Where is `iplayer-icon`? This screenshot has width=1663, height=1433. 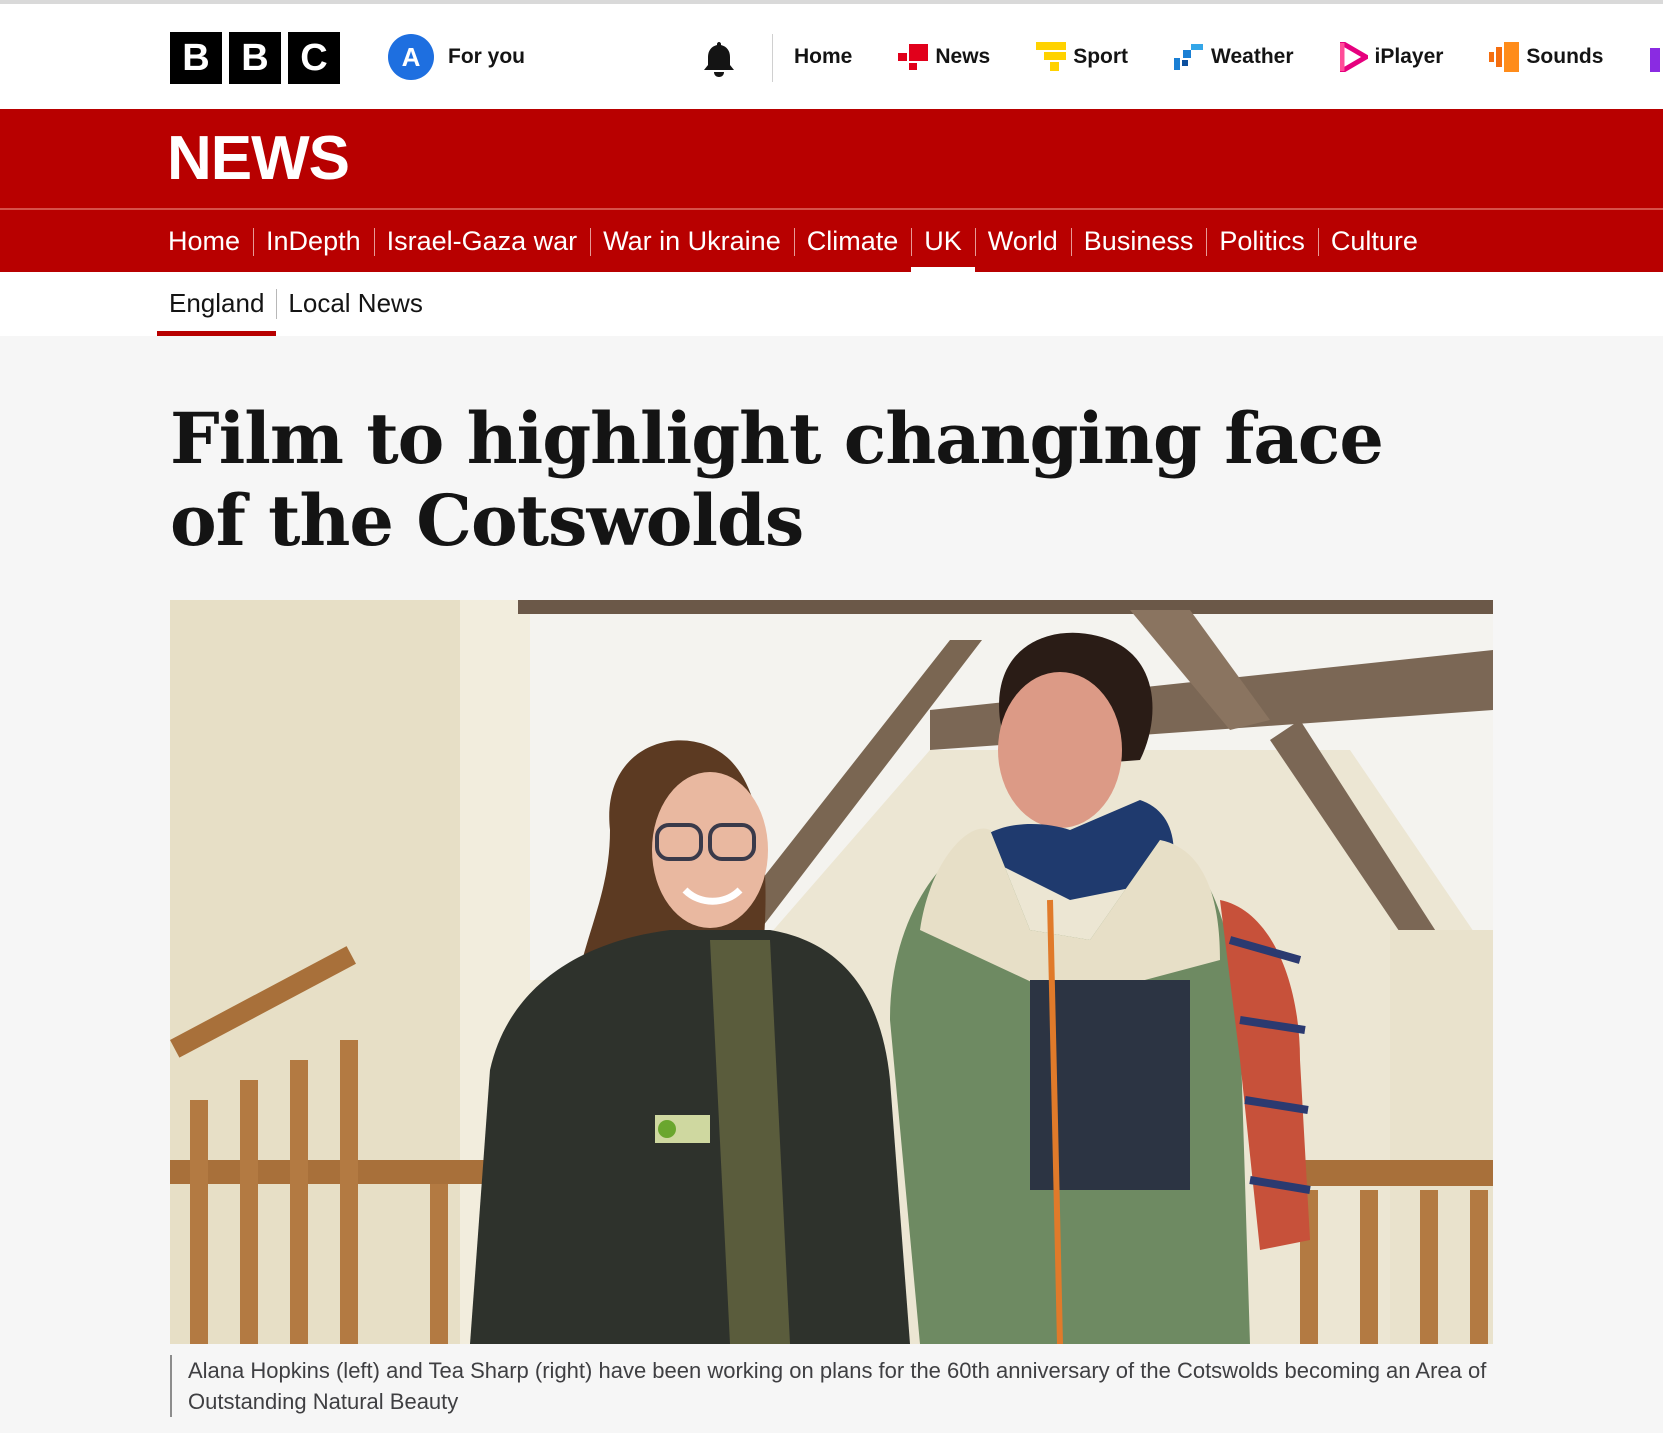
iplayer-icon is located at coordinates (1353, 57).